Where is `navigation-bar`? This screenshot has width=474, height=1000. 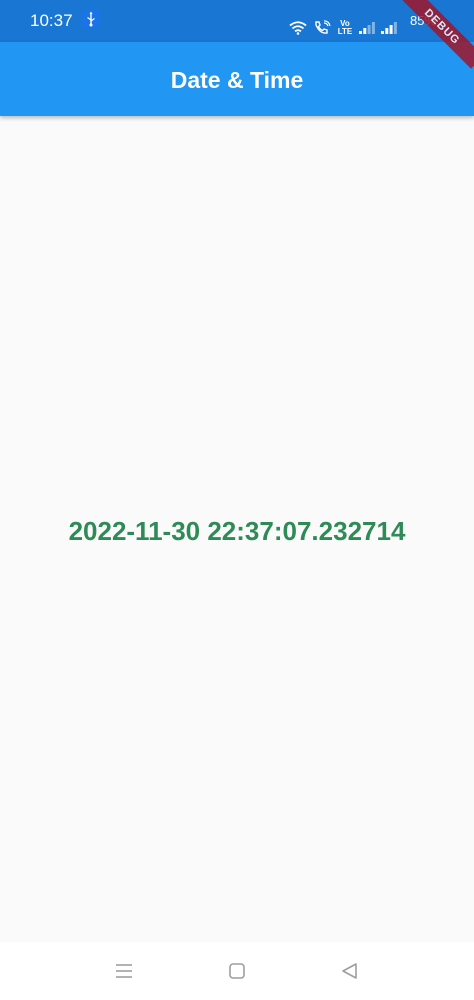 navigation-bar is located at coordinates (237, 971).